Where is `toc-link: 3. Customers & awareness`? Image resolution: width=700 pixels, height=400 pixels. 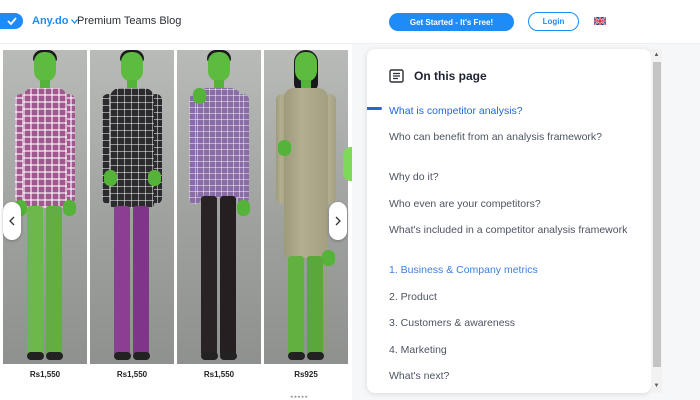 toc-link: 3. Customers & awareness is located at coordinates (514, 323).